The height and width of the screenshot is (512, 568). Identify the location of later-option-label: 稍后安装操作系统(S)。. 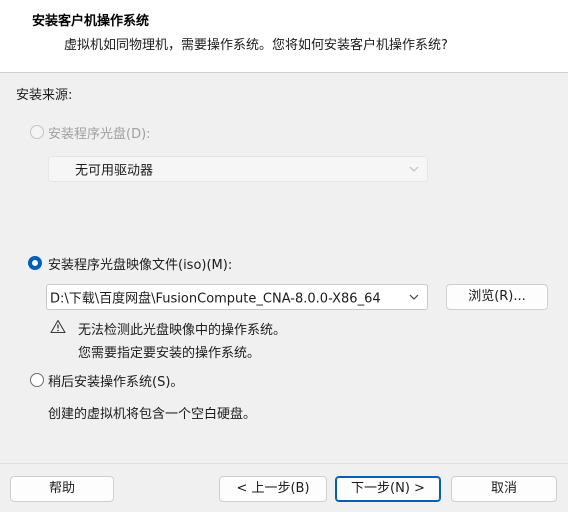
(115, 380).